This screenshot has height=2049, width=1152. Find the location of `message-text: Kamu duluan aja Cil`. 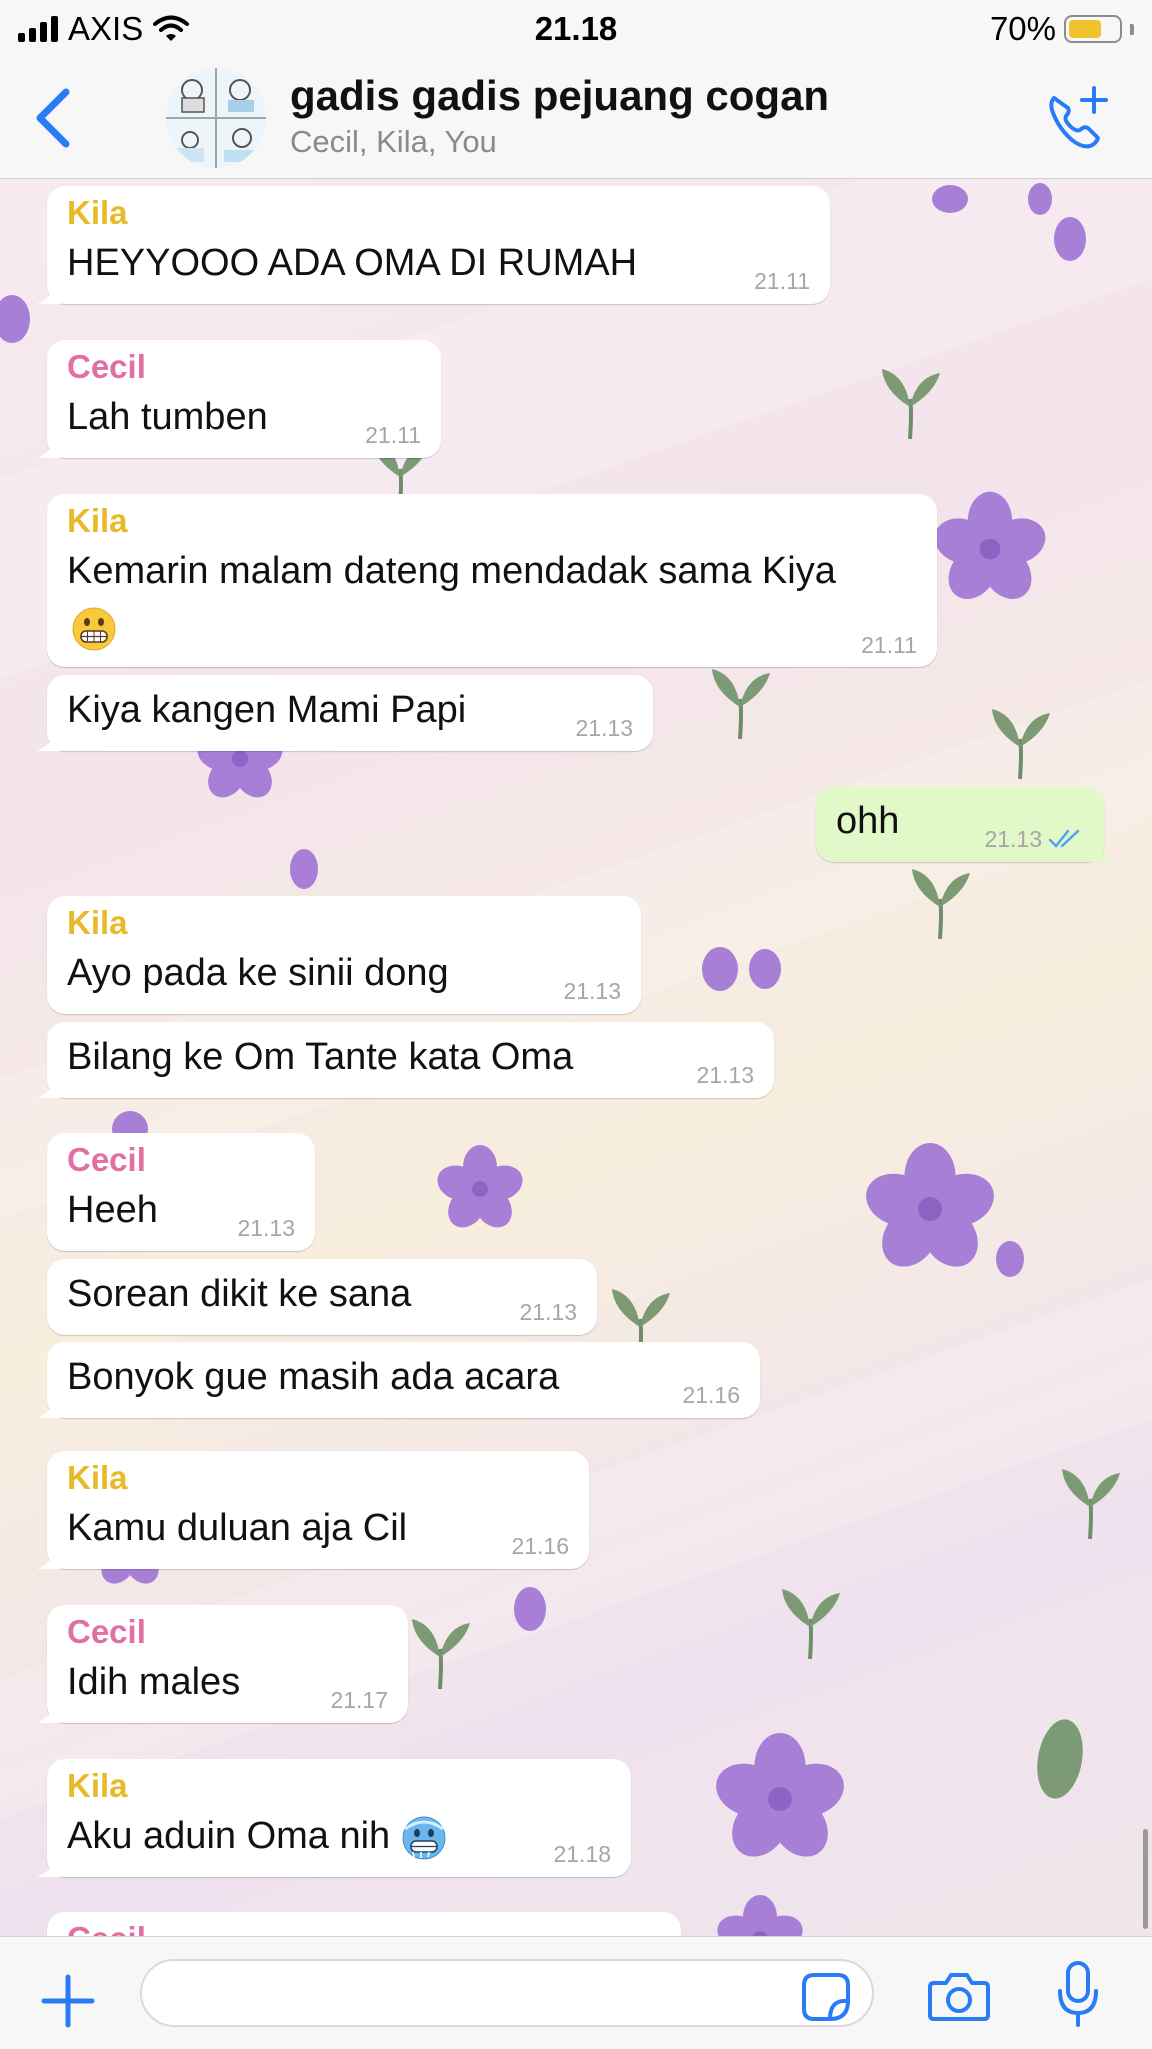

message-text: Kamu duluan aja Cil is located at coordinates (237, 1528).